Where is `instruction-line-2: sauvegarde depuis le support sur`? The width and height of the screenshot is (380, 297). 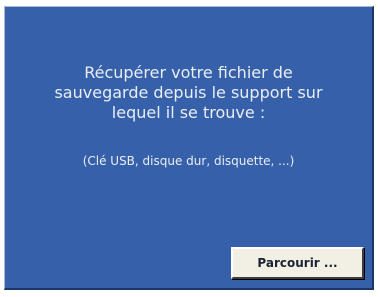
instruction-line-2: sauvegarde depuis le support sur is located at coordinates (188, 92).